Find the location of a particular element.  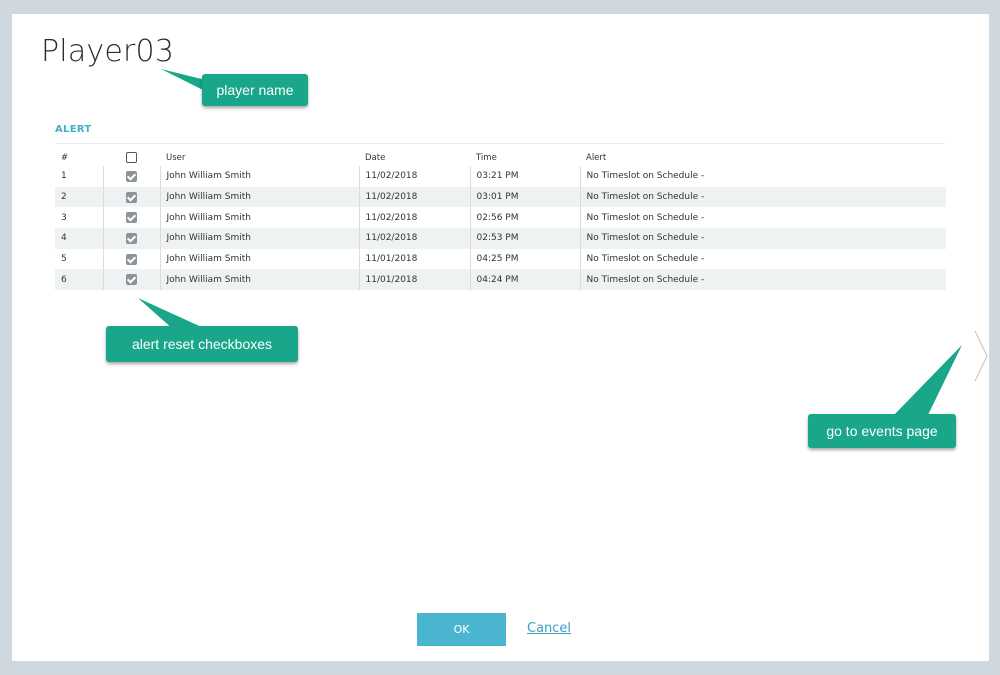

checkbox-icon is located at coordinates (131, 157).